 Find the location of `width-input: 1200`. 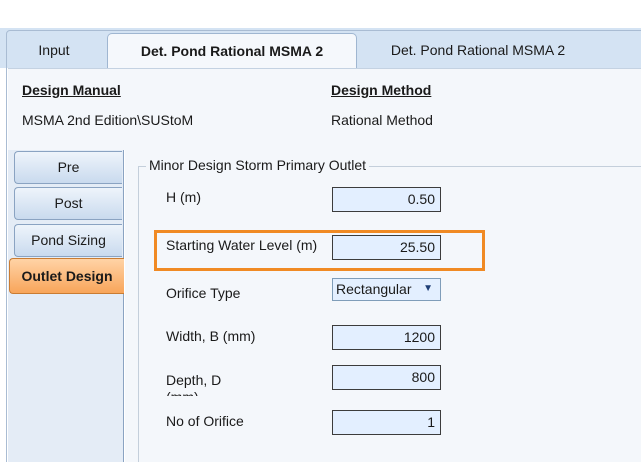

width-input: 1200 is located at coordinates (386, 337).